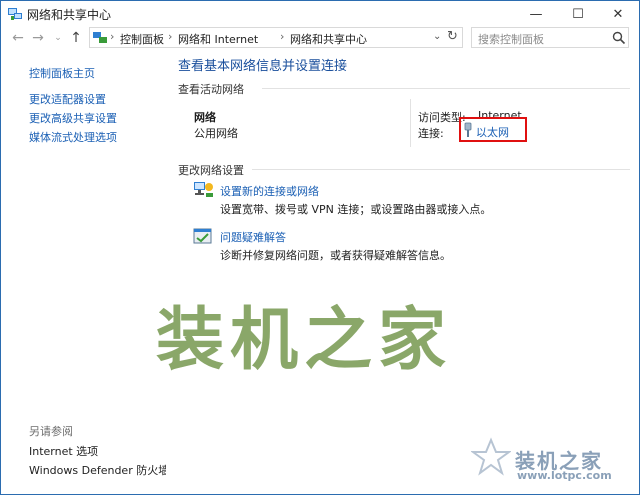 The height and width of the screenshot is (495, 640). What do you see at coordinates (269, 191) in the screenshot?
I see `setup-new-connection-link: 设置新的连接或网络` at bounding box center [269, 191].